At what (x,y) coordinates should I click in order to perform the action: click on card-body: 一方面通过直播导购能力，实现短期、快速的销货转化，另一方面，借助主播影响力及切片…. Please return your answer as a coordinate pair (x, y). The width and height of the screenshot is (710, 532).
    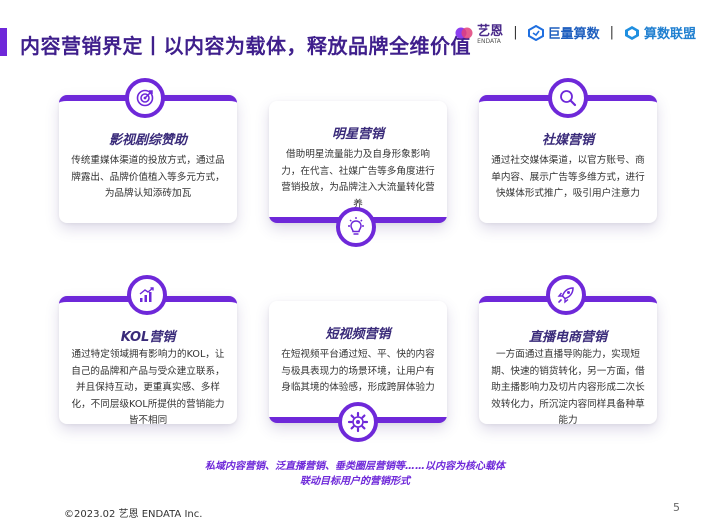
    Looking at the image, I should click on (568, 386).